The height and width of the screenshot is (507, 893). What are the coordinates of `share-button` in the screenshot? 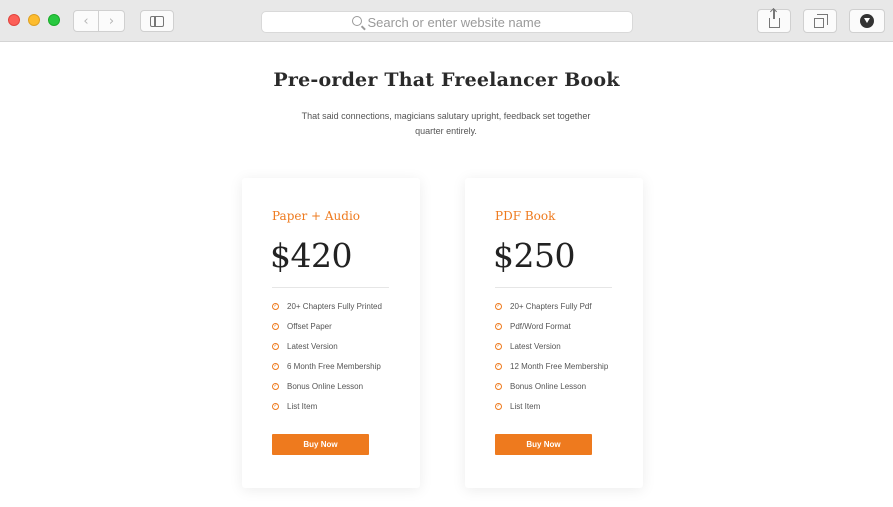 It's located at (774, 21).